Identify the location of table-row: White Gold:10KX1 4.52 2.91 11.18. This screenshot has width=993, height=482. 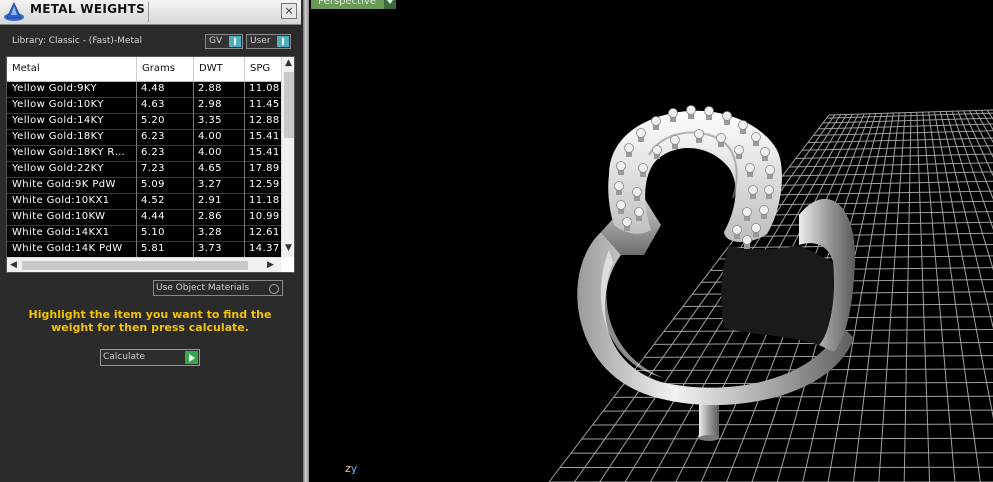
(144, 202).